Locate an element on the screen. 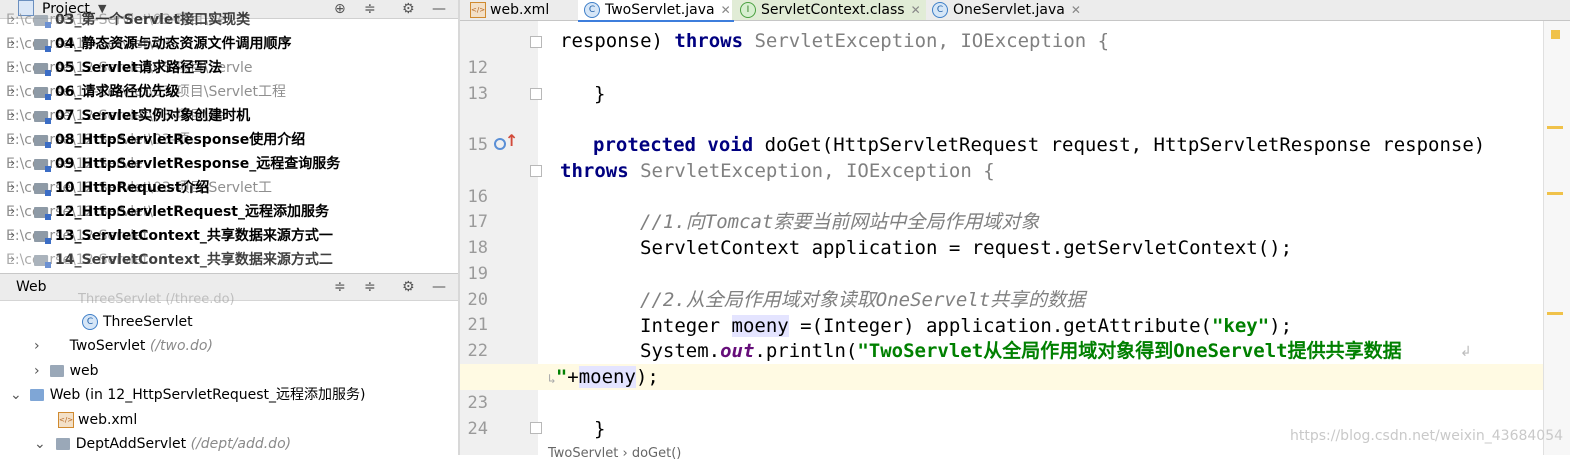  line-number: 18 is located at coordinates (477, 248).